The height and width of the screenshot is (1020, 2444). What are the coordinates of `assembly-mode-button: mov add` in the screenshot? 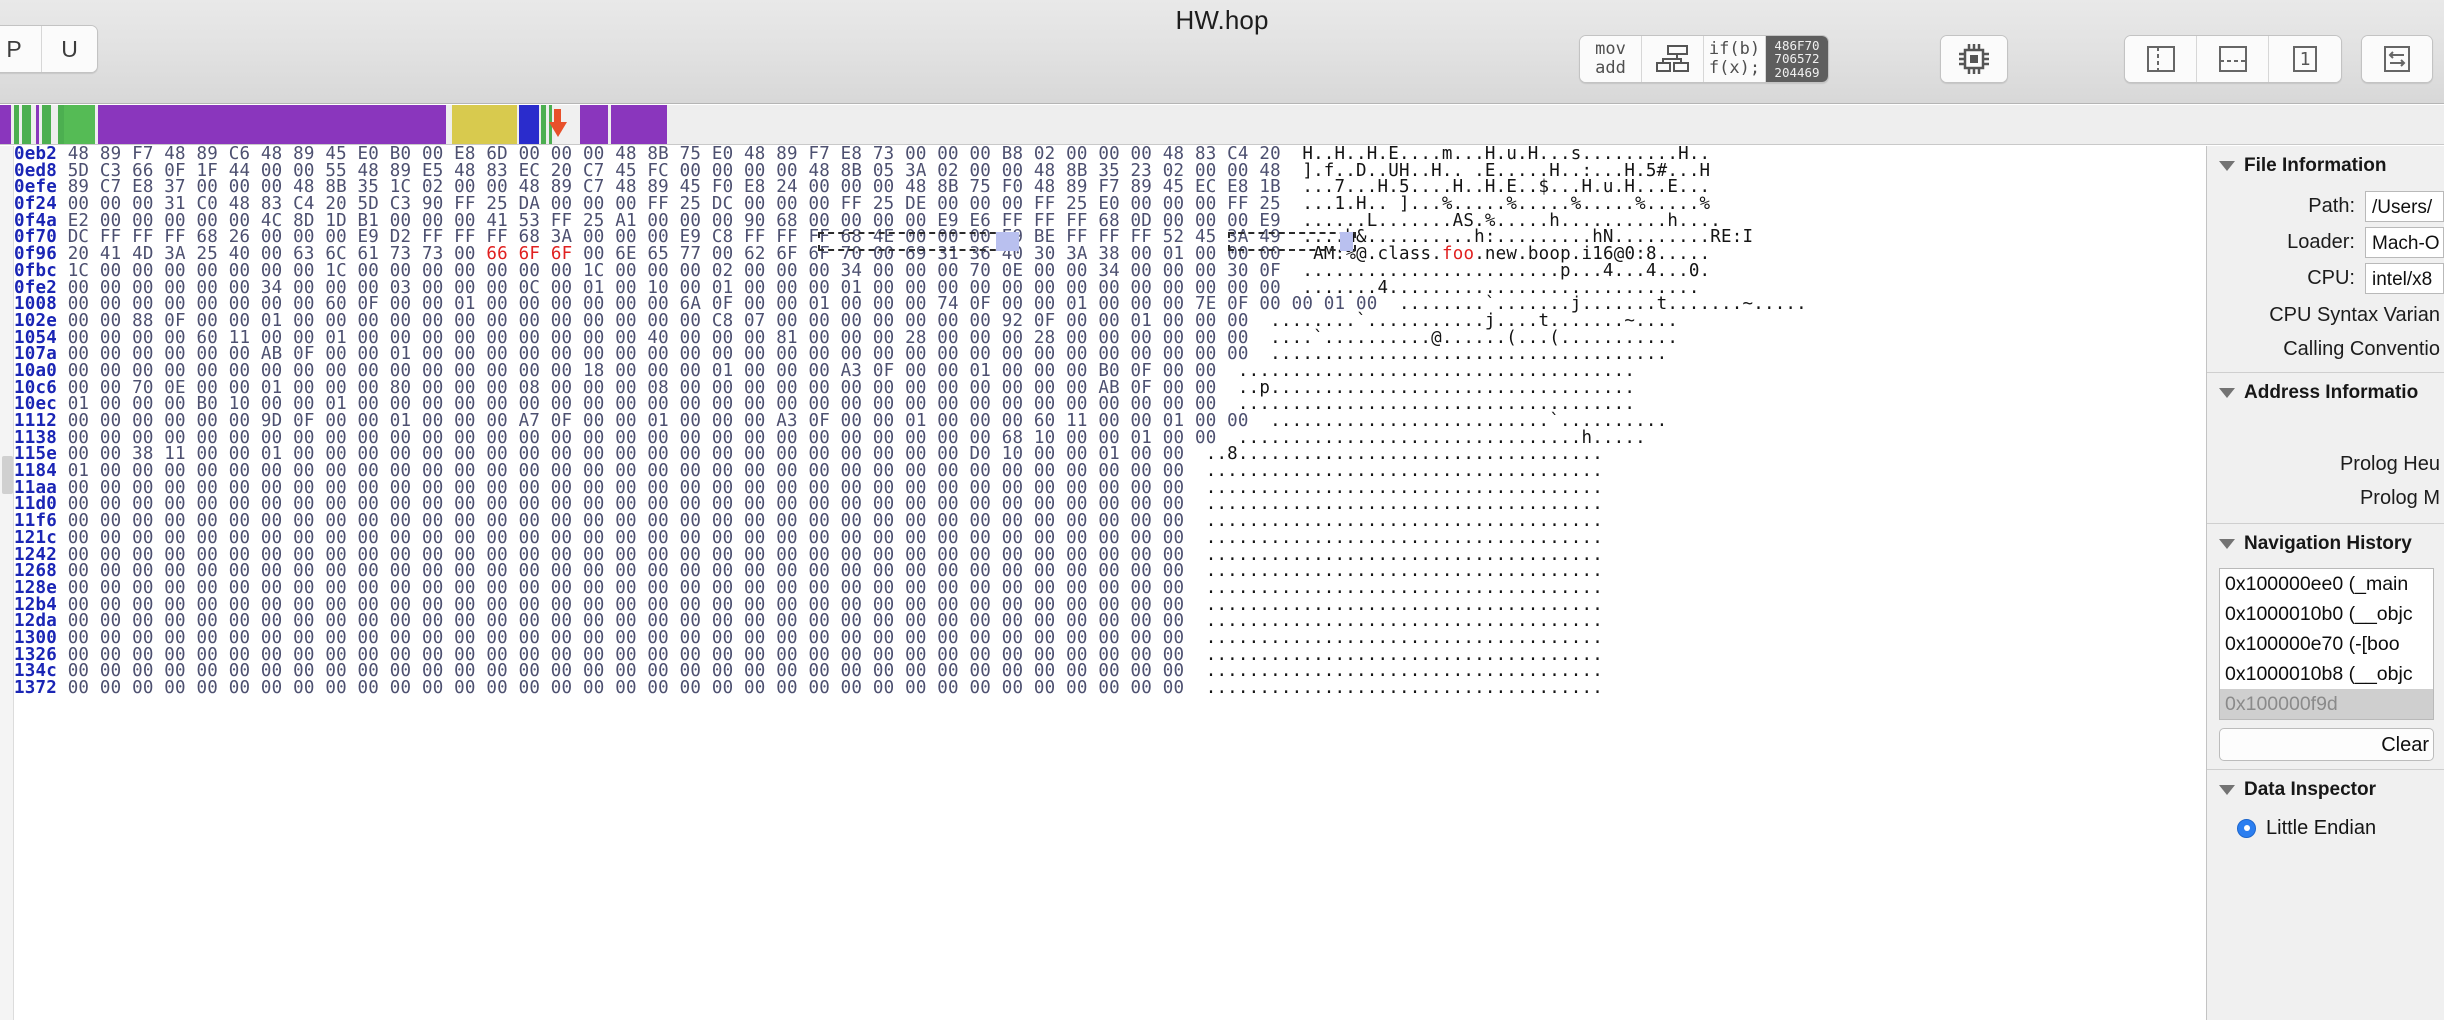 It's located at (1611, 59).